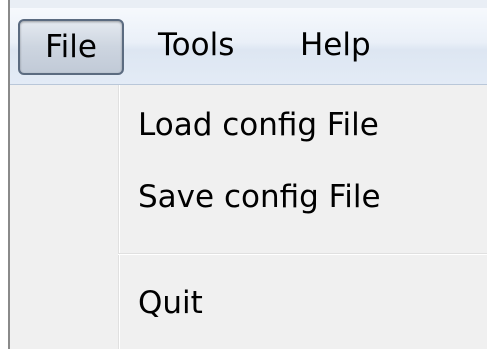 Image resolution: width=487 pixels, height=349 pixels. I want to click on menu-help: Help, so click(335, 45).